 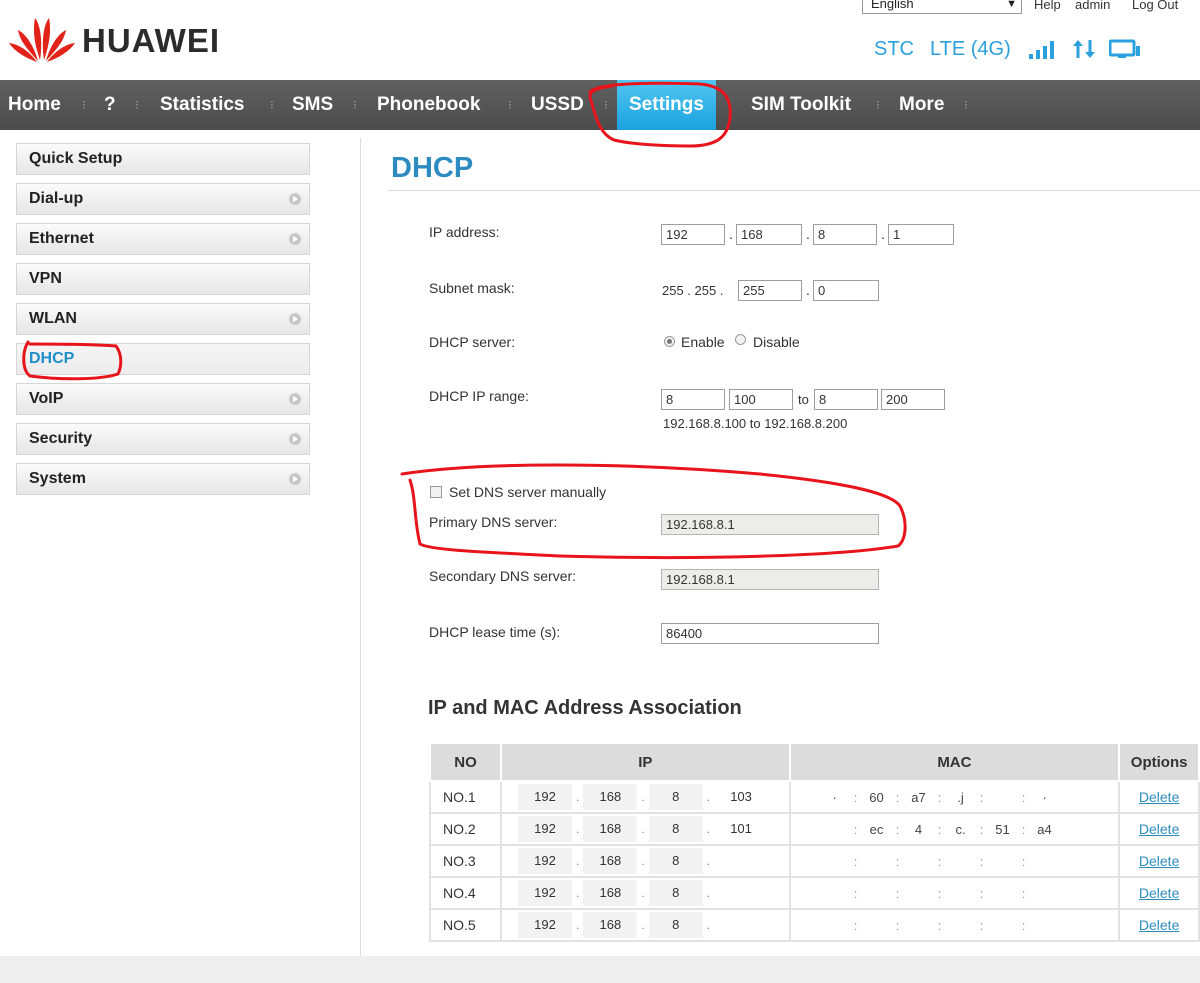 What do you see at coordinates (877, 797) in the screenshot?
I see `mac-octet-input: 60` at bounding box center [877, 797].